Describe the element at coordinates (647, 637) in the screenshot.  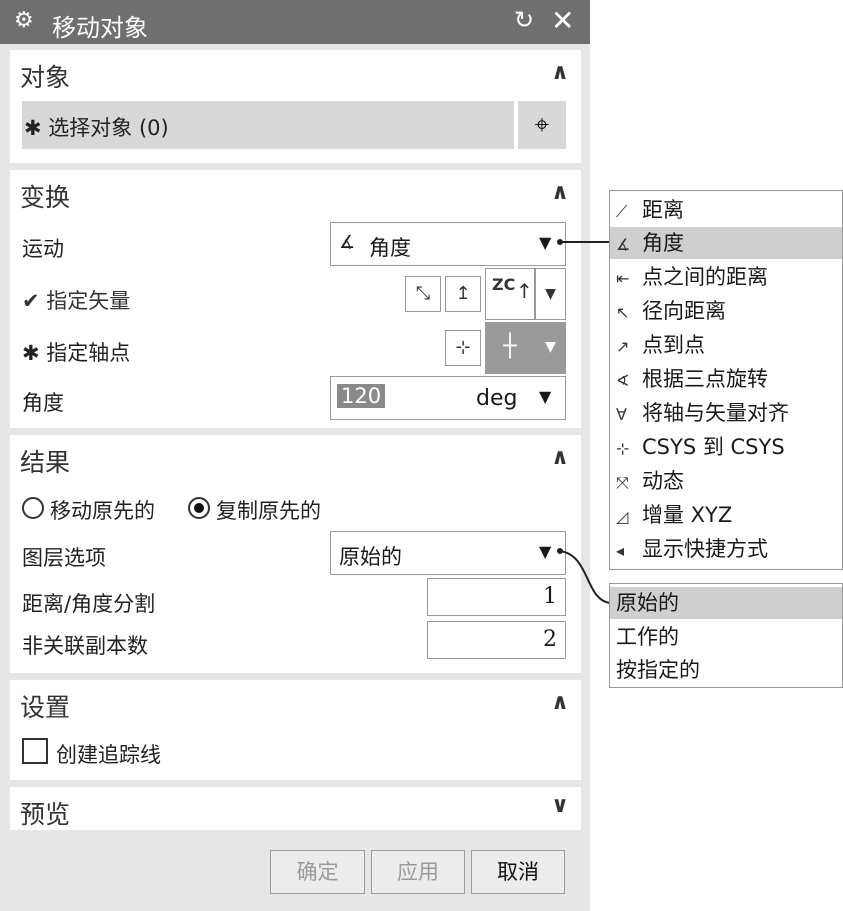
I see `menu-item-label: 工作的` at that location.